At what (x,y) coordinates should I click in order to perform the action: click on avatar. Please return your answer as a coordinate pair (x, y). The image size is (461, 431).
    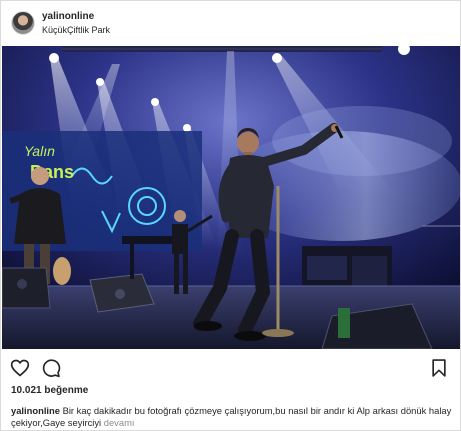
    Looking at the image, I should click on (23, 23).